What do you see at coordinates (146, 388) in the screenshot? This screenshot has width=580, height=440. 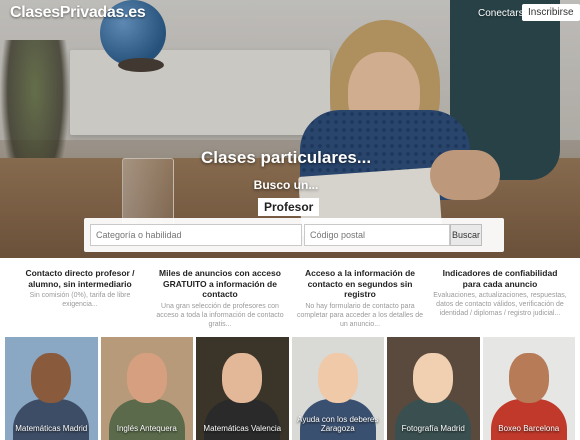 I see `tutor-card: Inglés Antequera` at bounding box center [146, 388].